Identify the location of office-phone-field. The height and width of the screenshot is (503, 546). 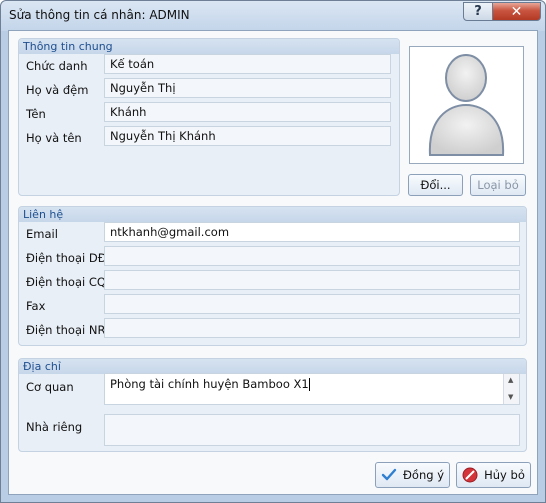
(312, 280).